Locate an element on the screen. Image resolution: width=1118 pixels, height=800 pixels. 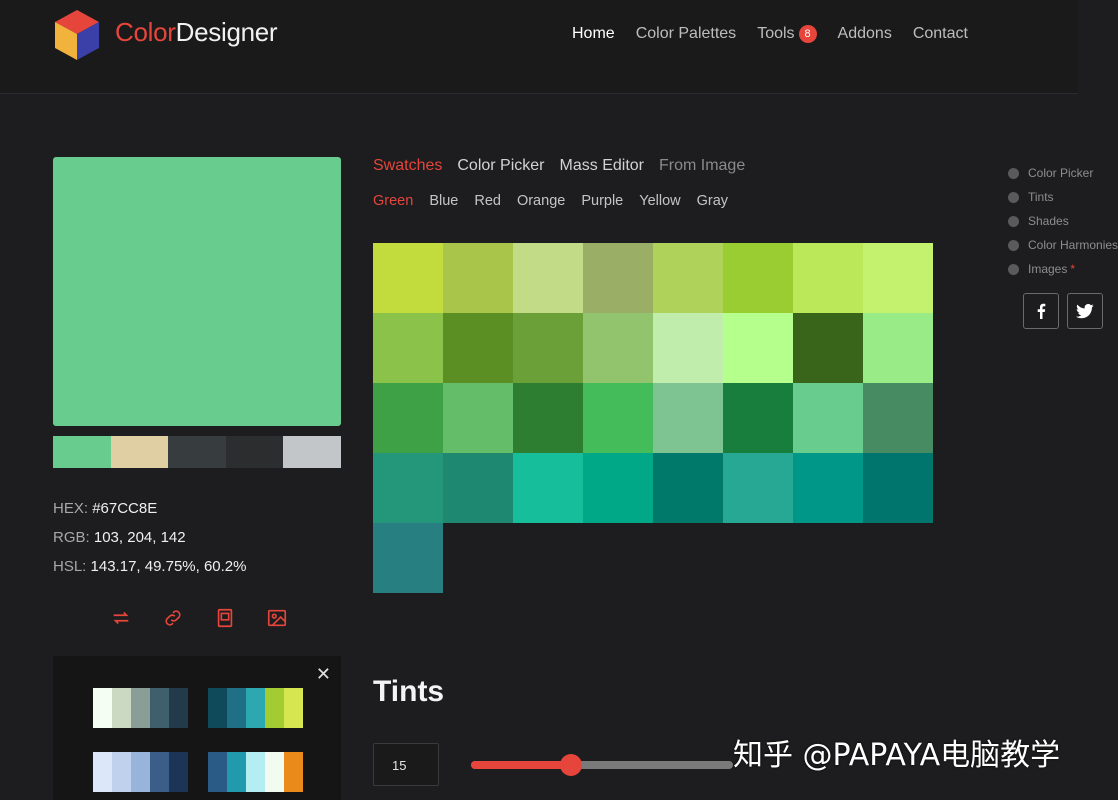
swap-icon is located at coordinates (121, 618).